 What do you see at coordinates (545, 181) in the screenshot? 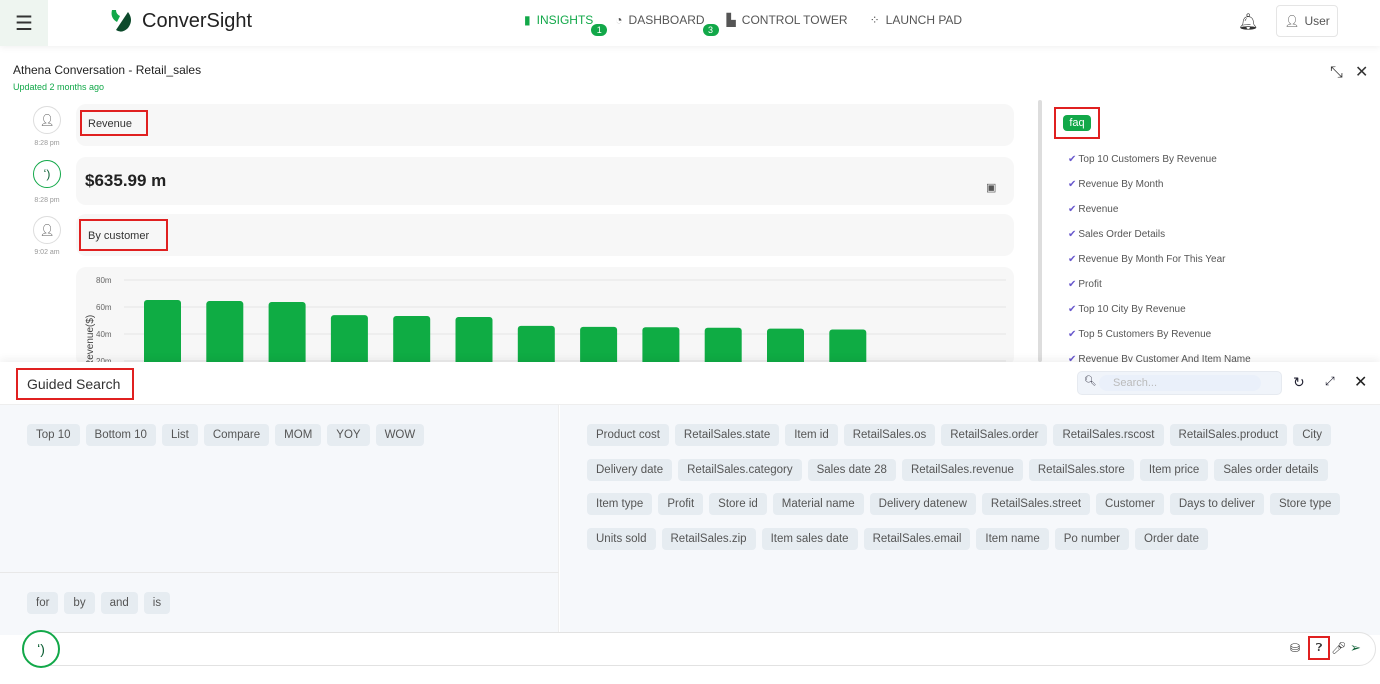
I see `bot-answer: $635.99 m ▣` at bounding box center [545, 181].